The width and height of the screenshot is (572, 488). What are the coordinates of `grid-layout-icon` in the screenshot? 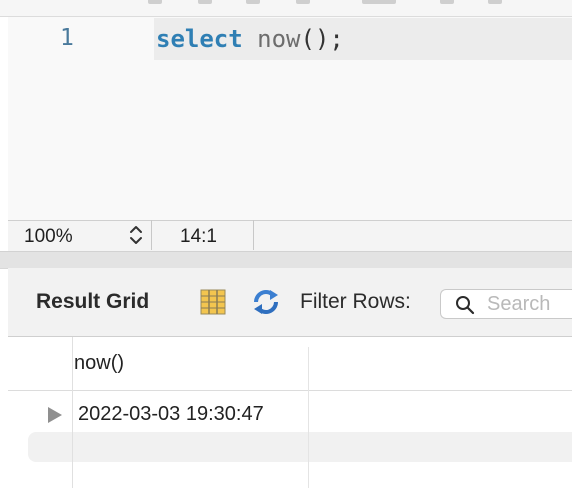 It's located at (213, 302).